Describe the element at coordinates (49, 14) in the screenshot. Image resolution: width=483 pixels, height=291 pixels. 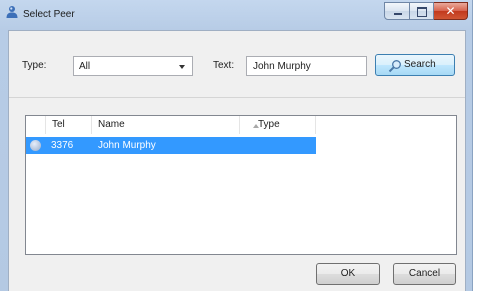
I see `window-title: Select Peer` at that location.